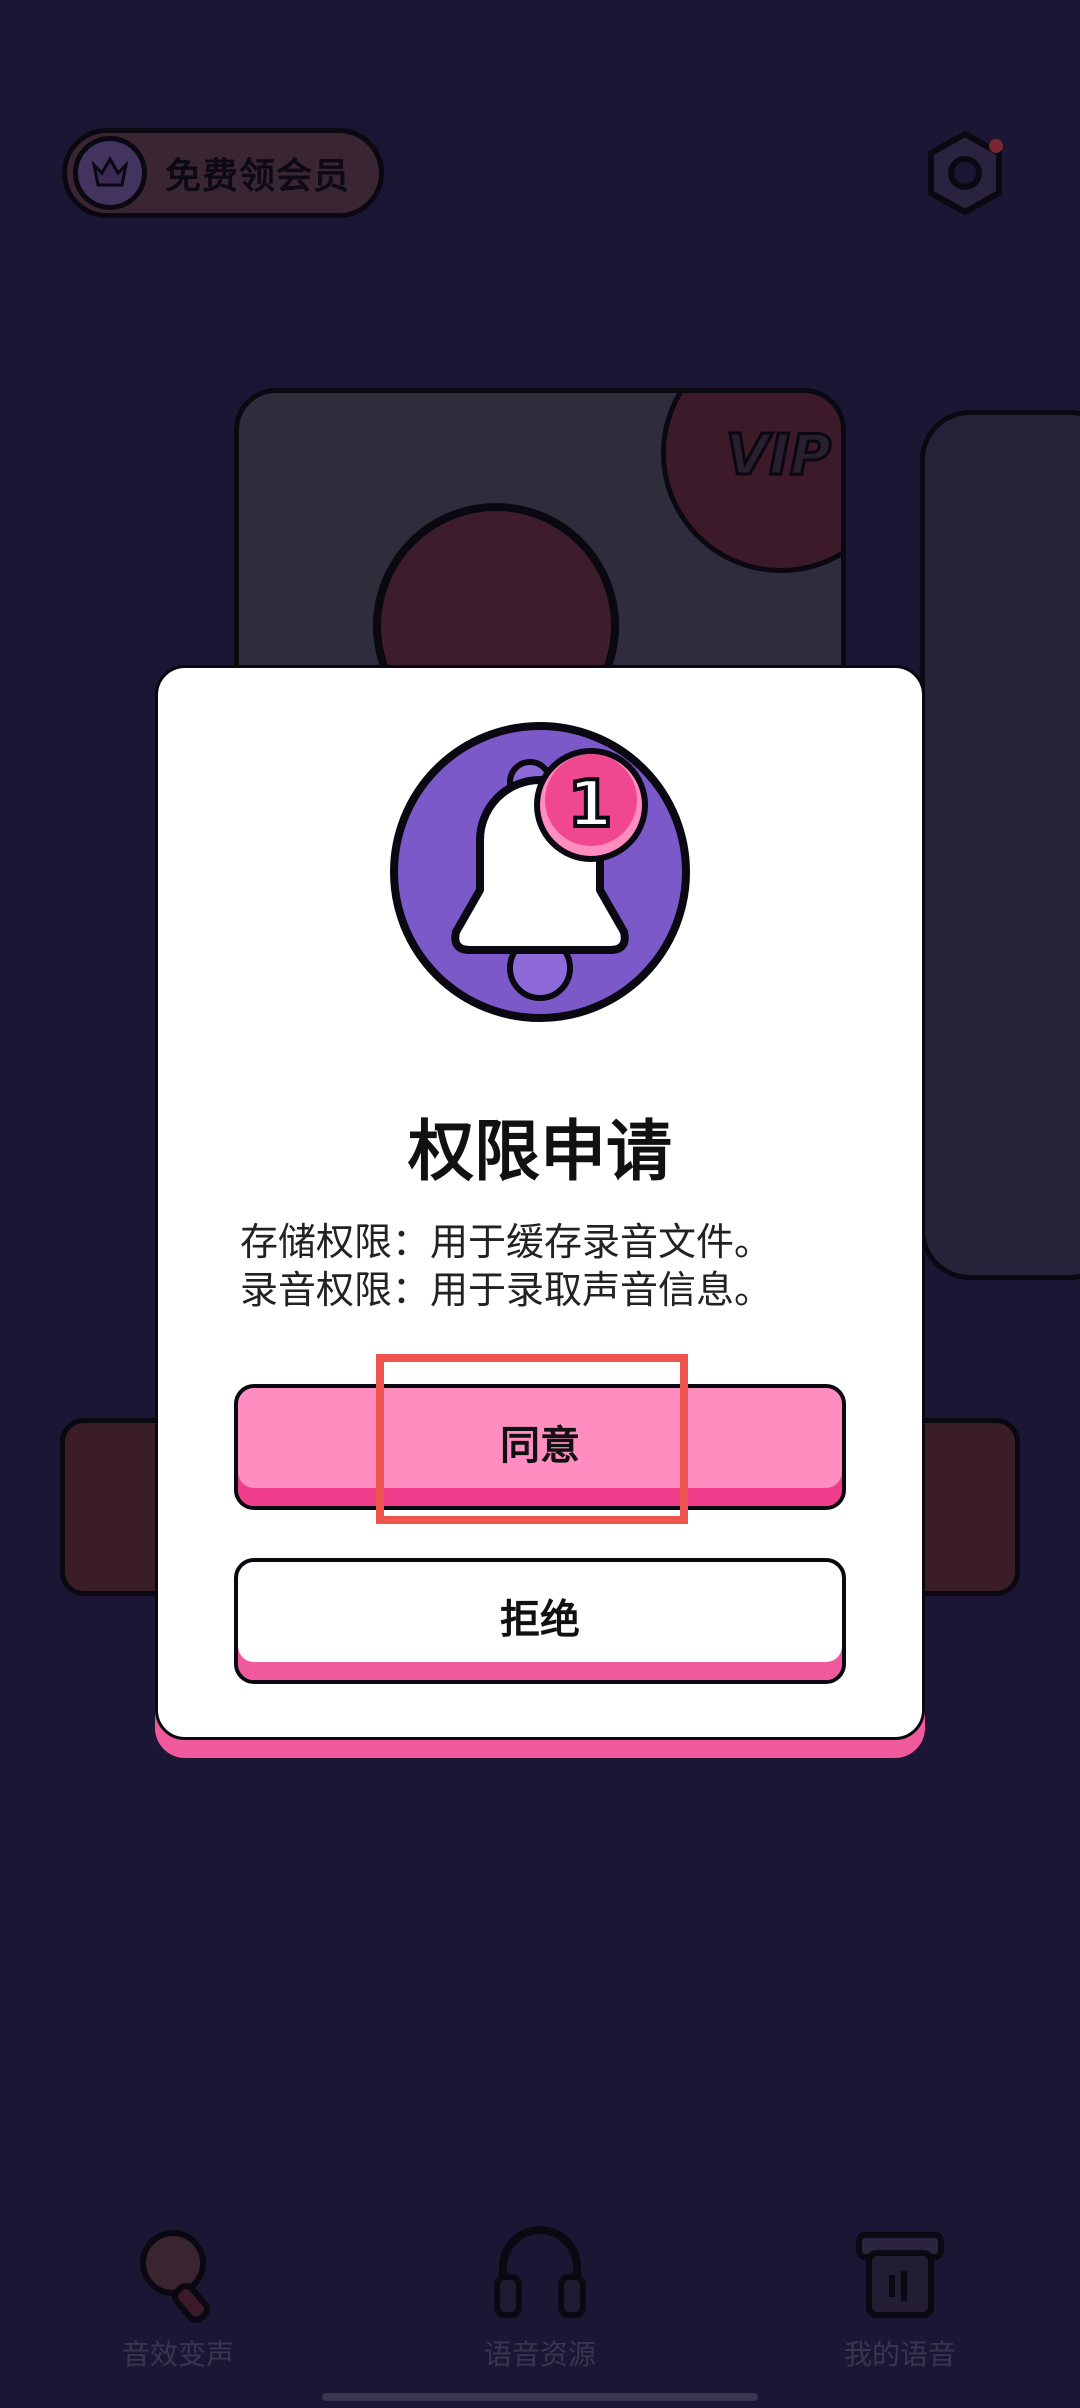  I want to click on storage-permission-text: 存储权限：用于缓存录音文件。, so click(506, 1242).